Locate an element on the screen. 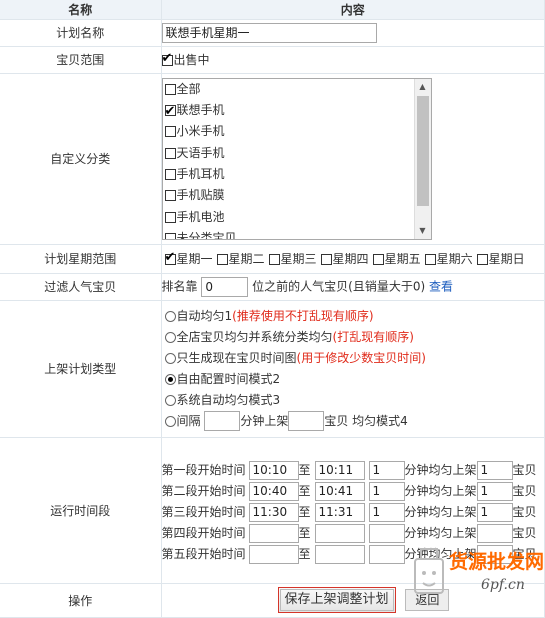  category-listbox: 全部联想手机小米手机天语手机手机耳机手机贴膜手机电池未分类宝贝 ▲ ▼ is located at coordinates (296, 158).